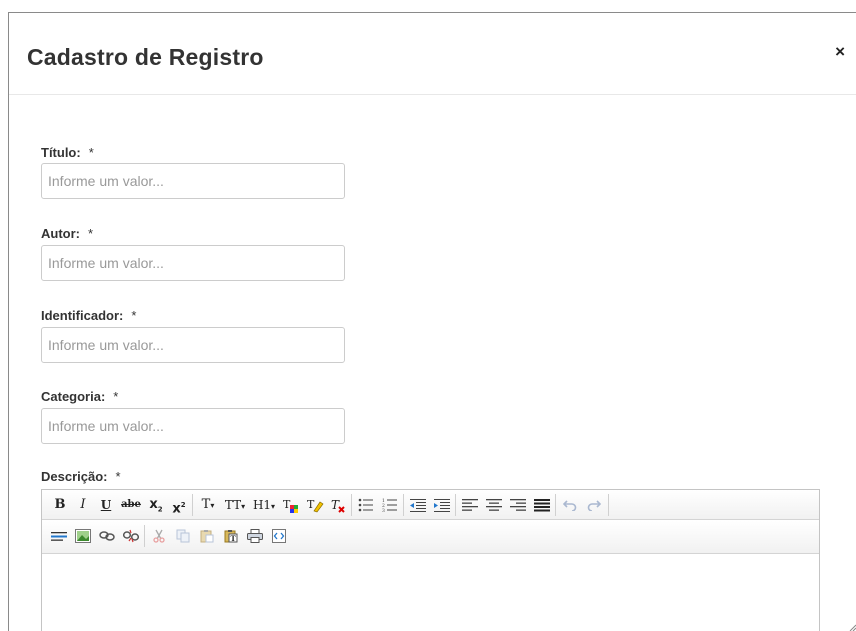  I want to click on subscript-button: x2, so click(156, 505).